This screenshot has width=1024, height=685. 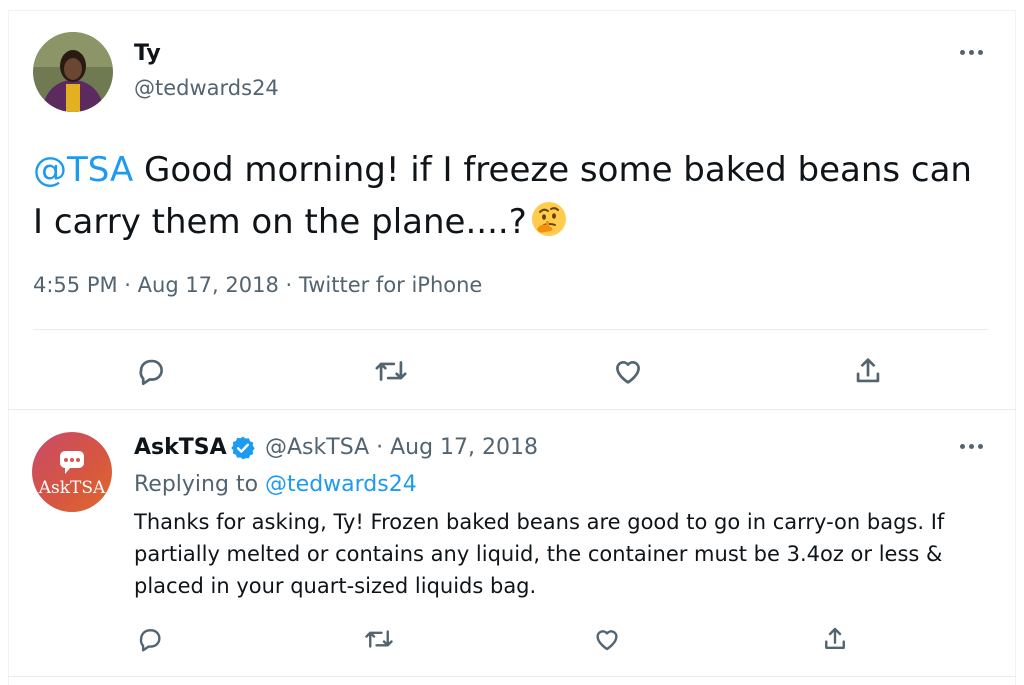 What do you see at coordinates (206, 88) in the screenshot?
I see `user-handle: @tedwards24` at bounding box center [206, 88].